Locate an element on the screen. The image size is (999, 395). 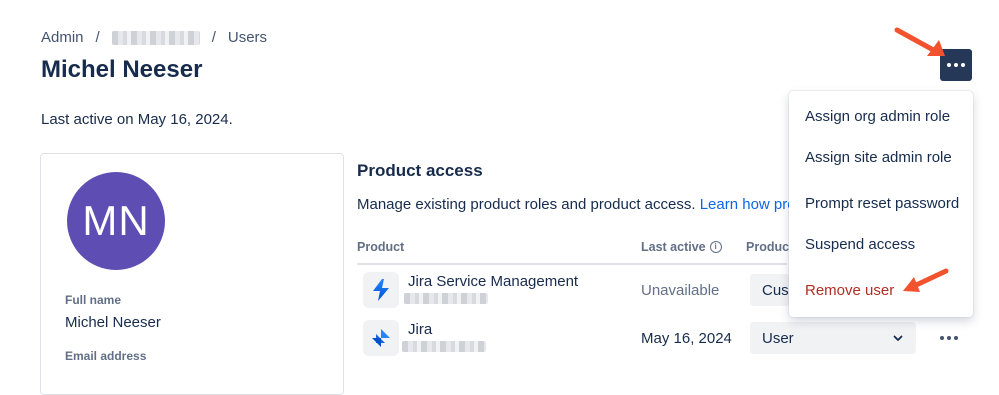
role-select-value: User is located at coordinates (778, 338).